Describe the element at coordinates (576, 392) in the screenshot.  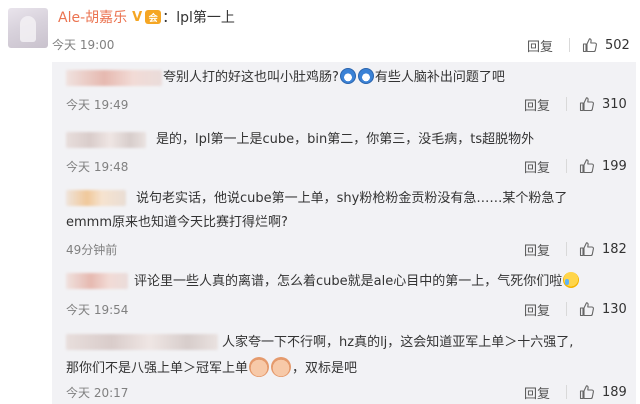
I see `reply-actions: 回复 189` at that location.